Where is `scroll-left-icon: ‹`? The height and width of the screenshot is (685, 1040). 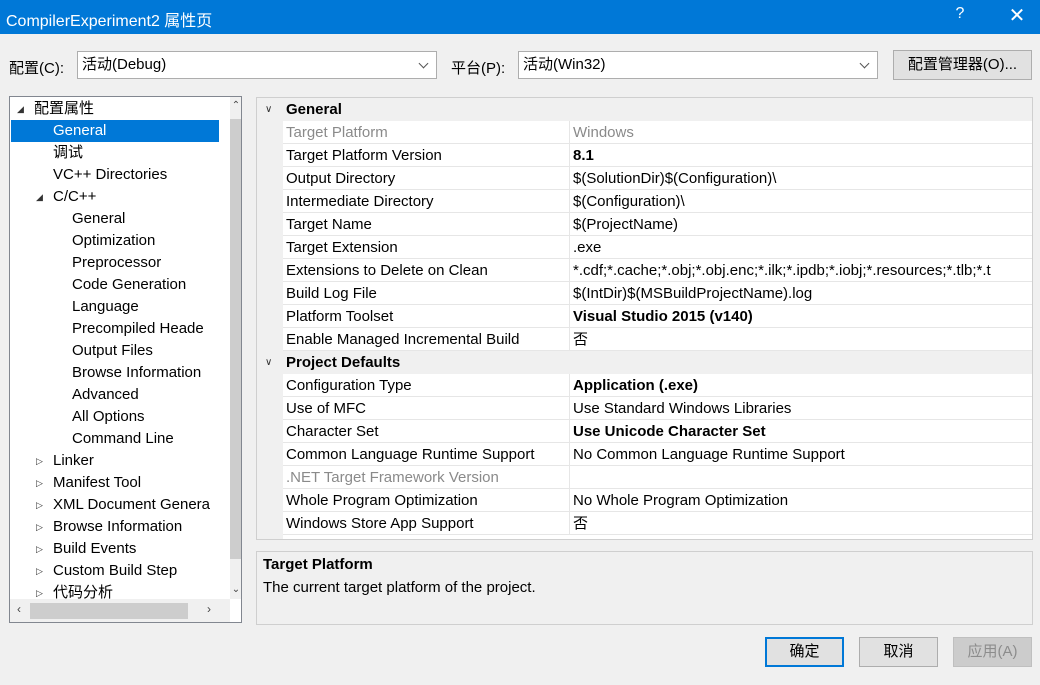 scroll-left-icon: ‹ is located at coordinates (19, 611).